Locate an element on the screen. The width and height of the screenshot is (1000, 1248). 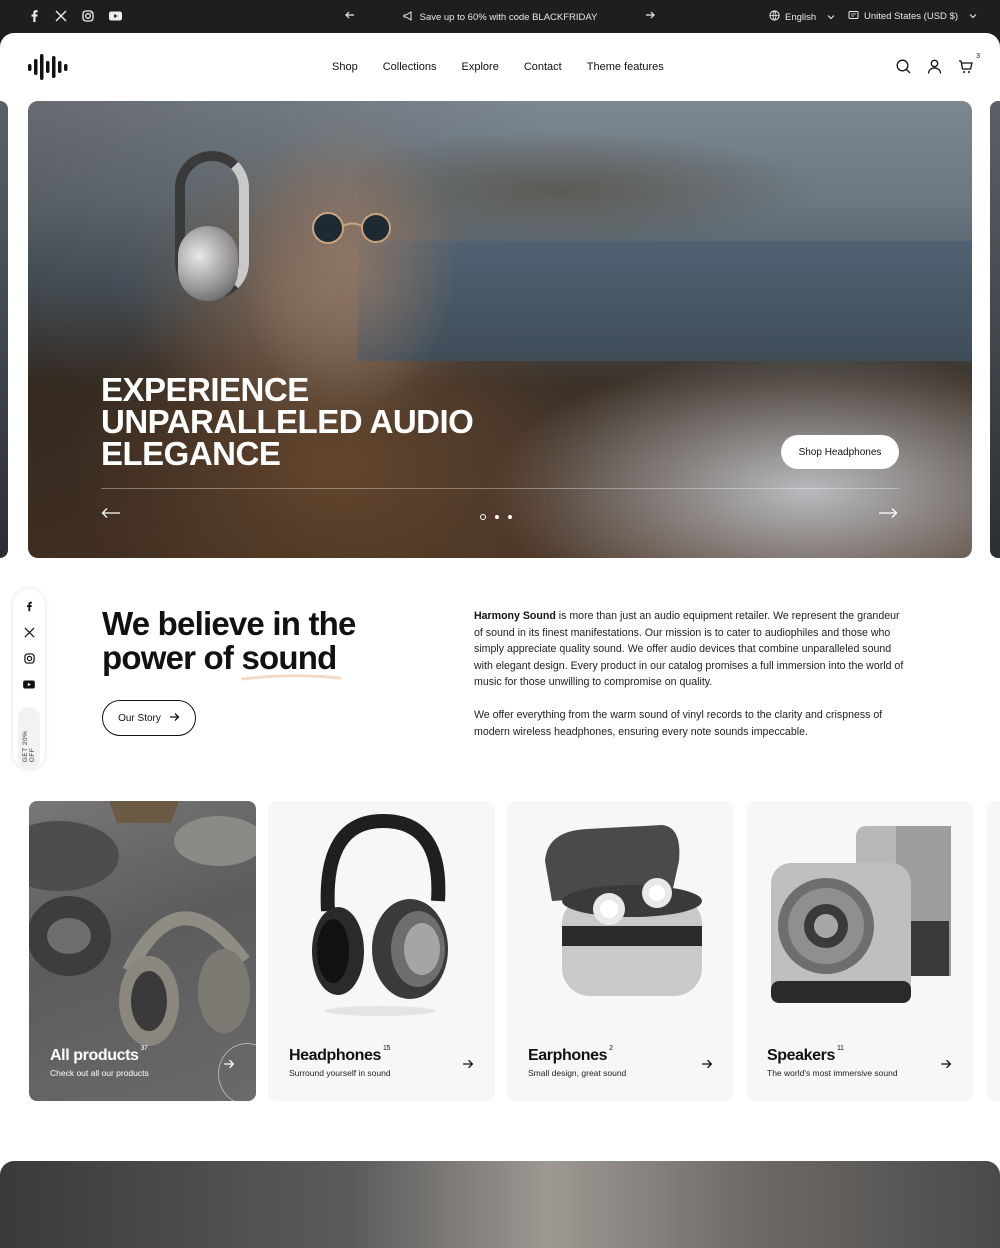
slide-next-arrow-icon is located at coordinates (888, 515).